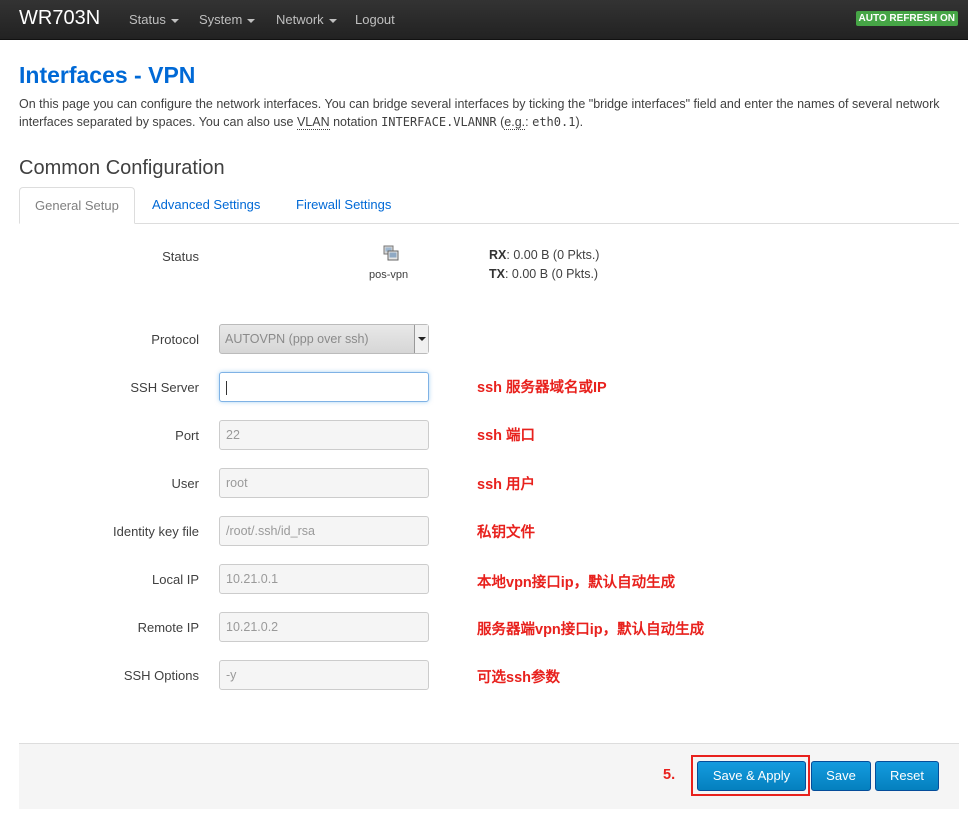 The width and height of the screenshot is (968, 827). I want to click on annotation-local-ip: 本地vpn接口ip，默认自动生成, so click(576, 583).